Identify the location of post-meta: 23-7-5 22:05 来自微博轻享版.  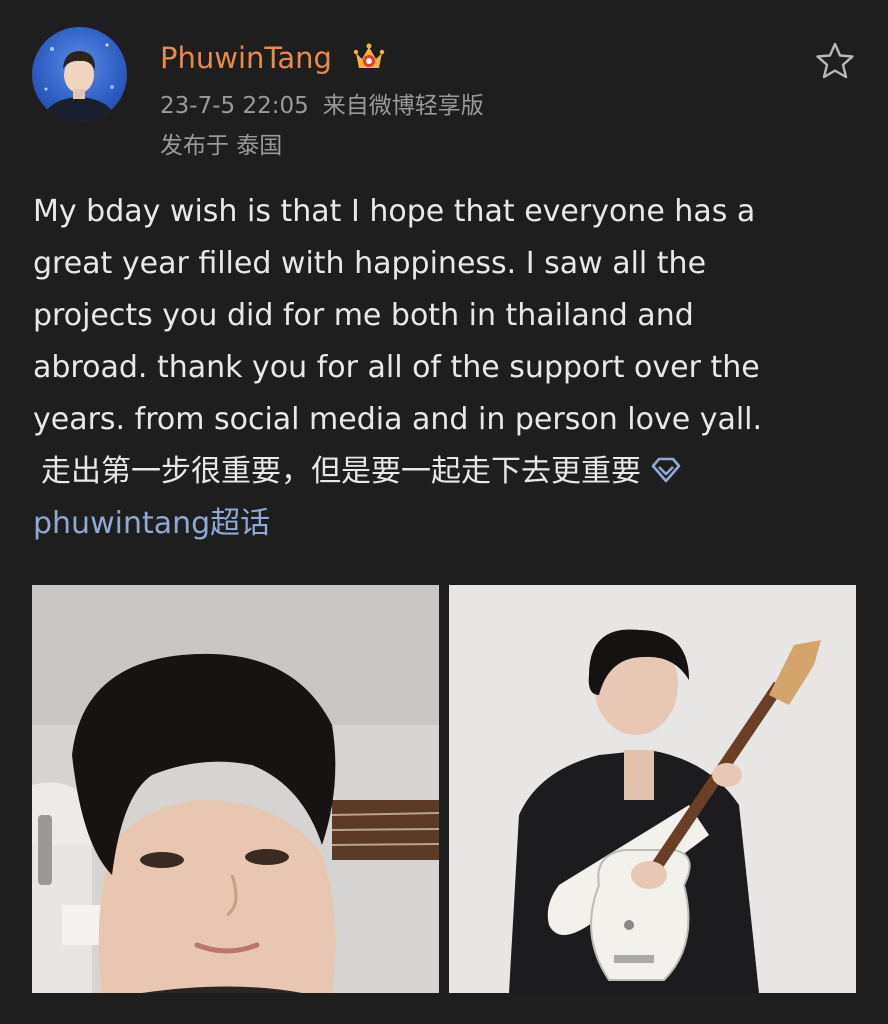
(322, 106).